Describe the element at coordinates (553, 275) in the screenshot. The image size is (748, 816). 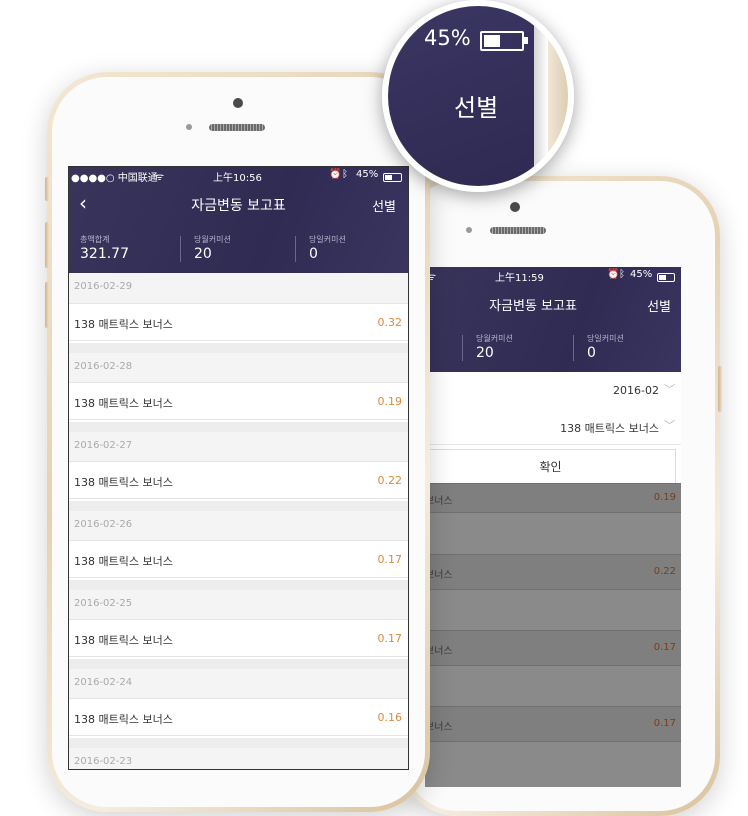
I see `back-status-bar: ᯤ 上午11:59 ⏰ ᛒ 45%` at that location.